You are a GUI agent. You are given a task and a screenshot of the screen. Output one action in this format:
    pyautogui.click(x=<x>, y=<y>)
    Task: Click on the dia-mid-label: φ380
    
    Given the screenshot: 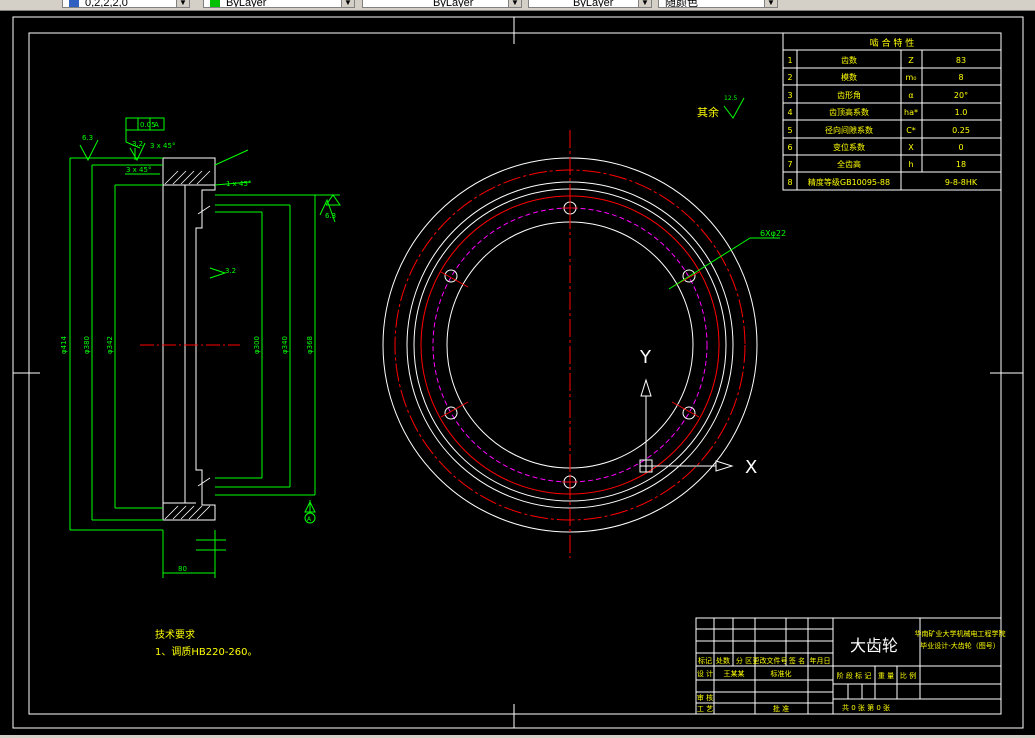 What is the action you would take?
    pyautogui.click(x=87, y=345)
    